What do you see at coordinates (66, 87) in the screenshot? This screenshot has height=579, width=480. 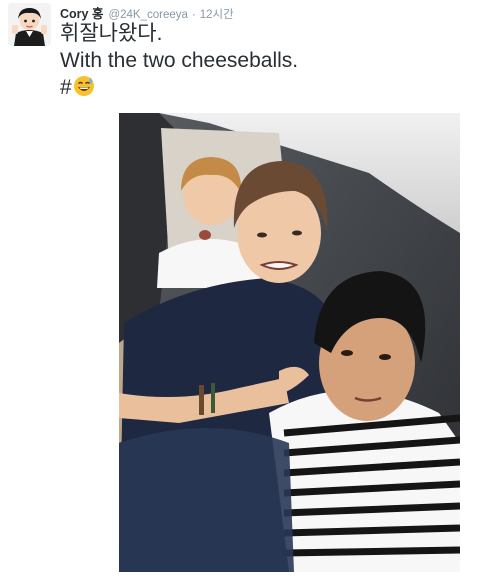 I see `hashtag-link: #` at bounding box center [66, 87].